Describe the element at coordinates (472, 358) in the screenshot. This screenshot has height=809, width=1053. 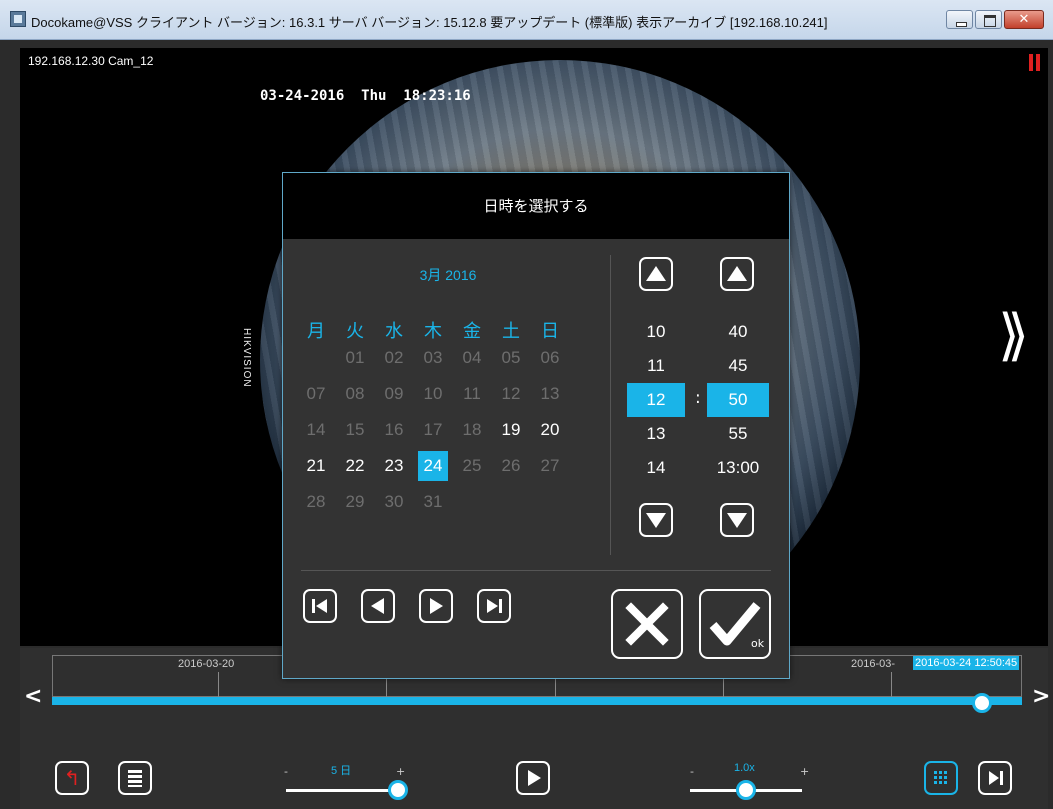
I see `calendar-day: 04` at that location.